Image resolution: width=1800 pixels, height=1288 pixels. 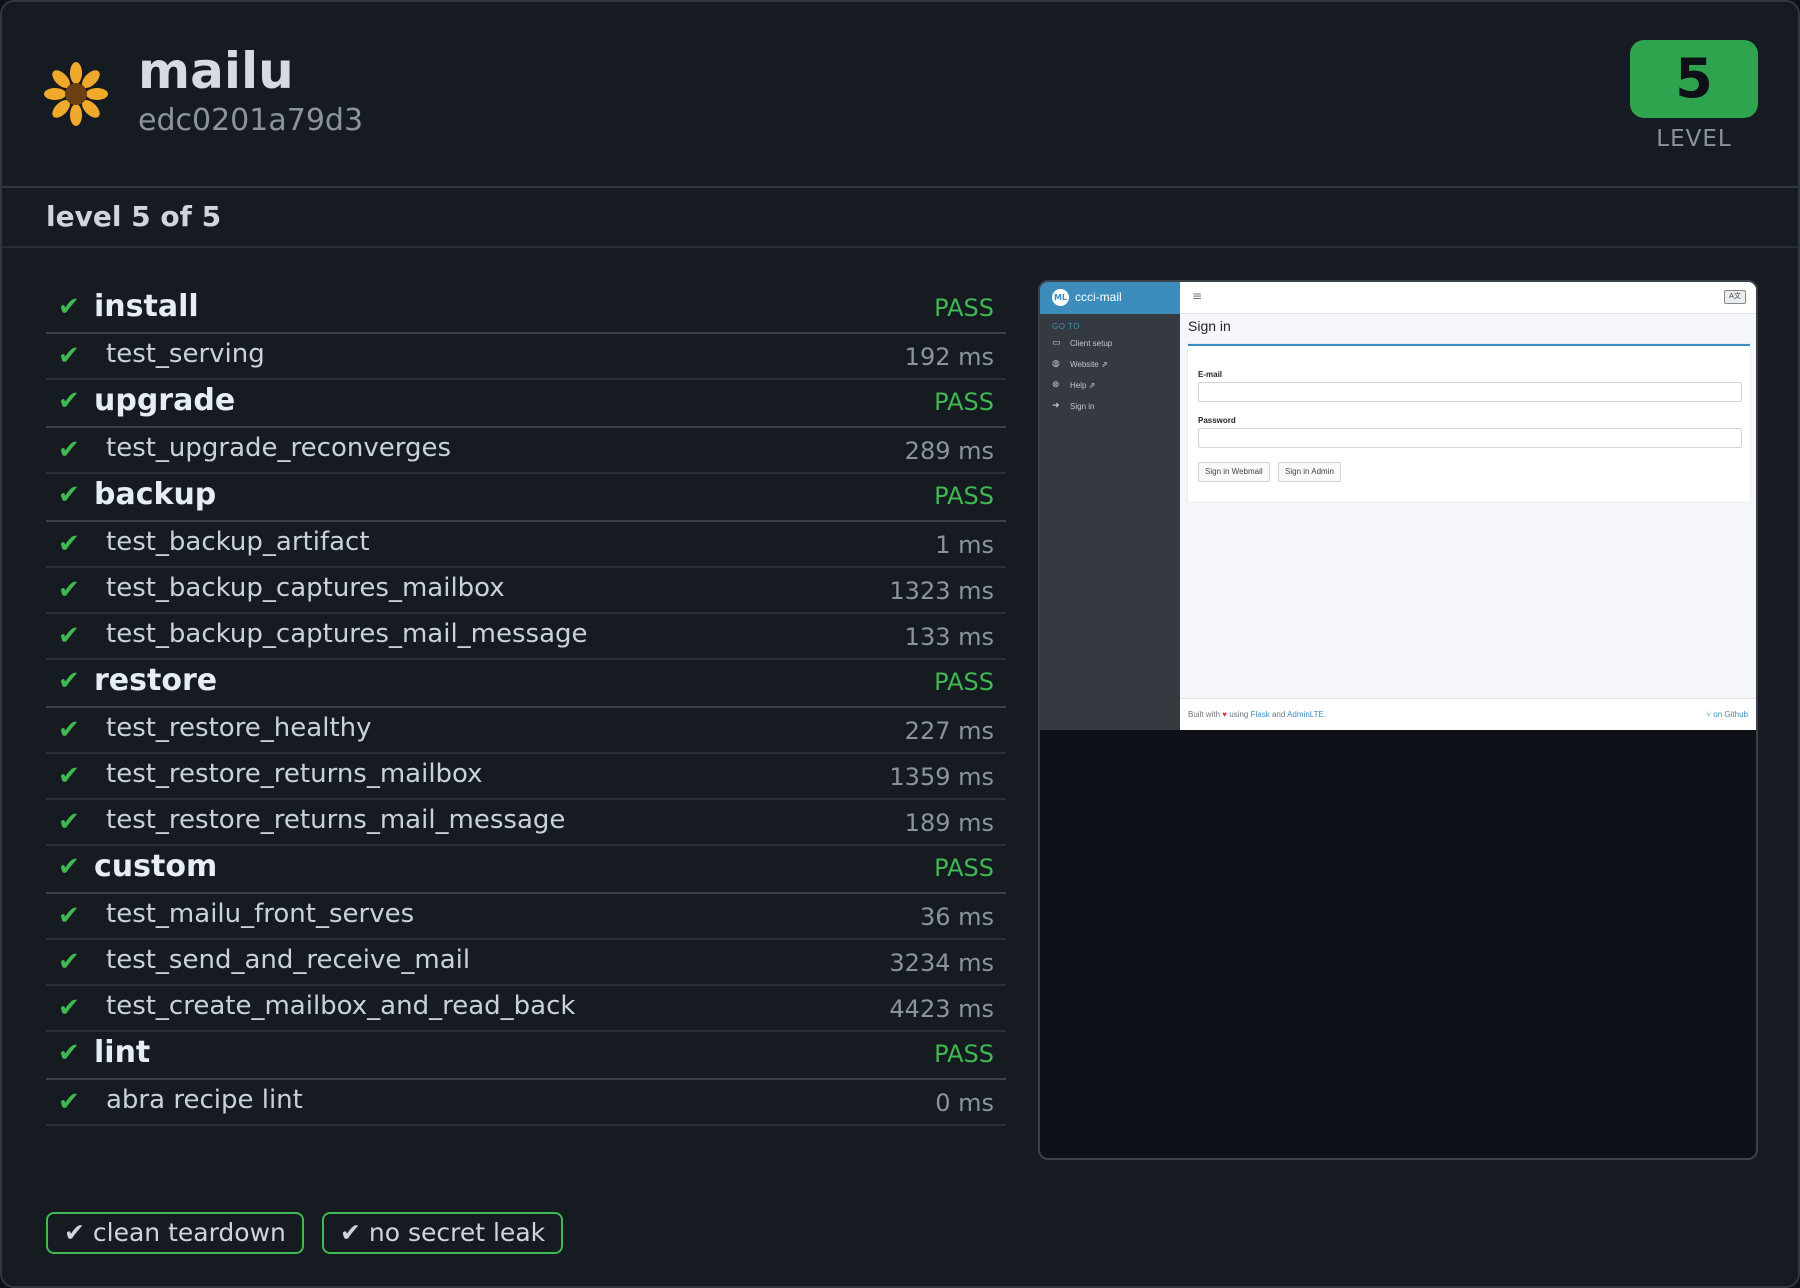 I want to click on adminlte-link: AdminLTE., so click(x=1307, y=714).